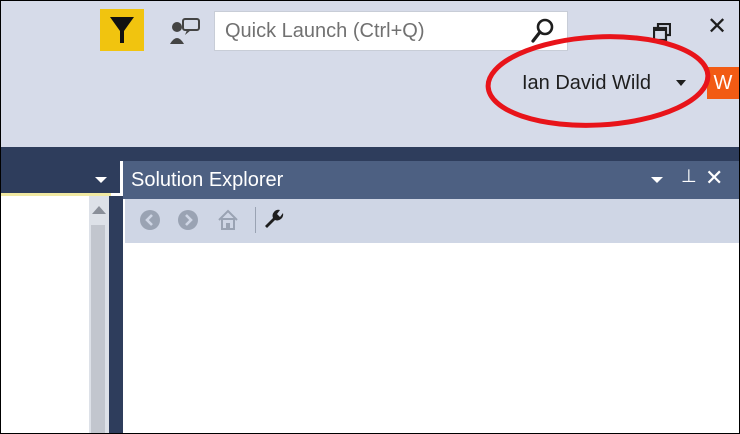 The image size is (740, 434). Describe the element at coordinates (370, 31) in the screenshot. I see `quick-launch-input` at that location.